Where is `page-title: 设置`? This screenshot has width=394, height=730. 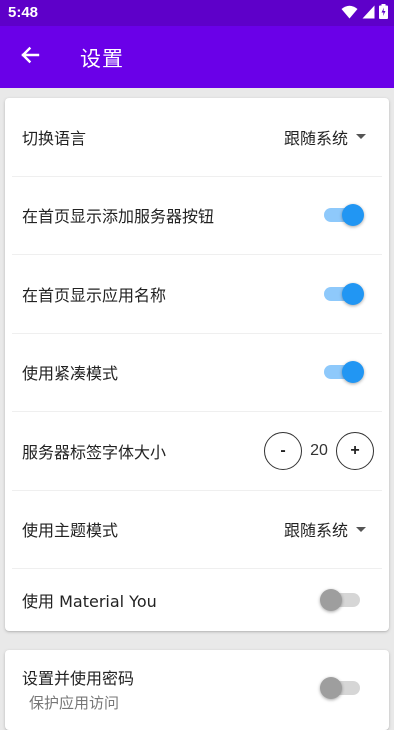
page-title: 设置 is located at coordinates (102, 59).